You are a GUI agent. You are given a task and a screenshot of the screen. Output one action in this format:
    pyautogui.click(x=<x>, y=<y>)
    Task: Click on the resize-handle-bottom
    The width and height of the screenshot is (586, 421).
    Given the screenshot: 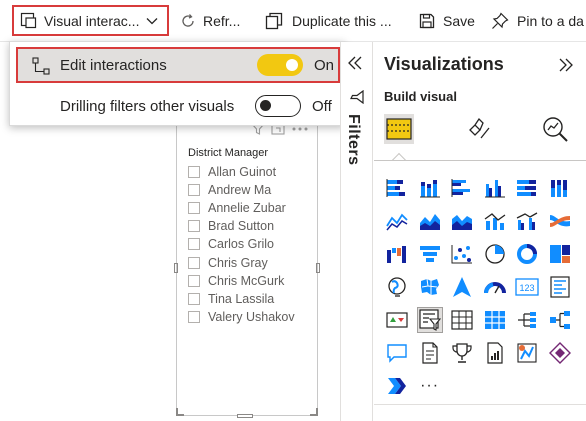 What is the action you would take?
    pyautogui.click(x=245, y=416)
    